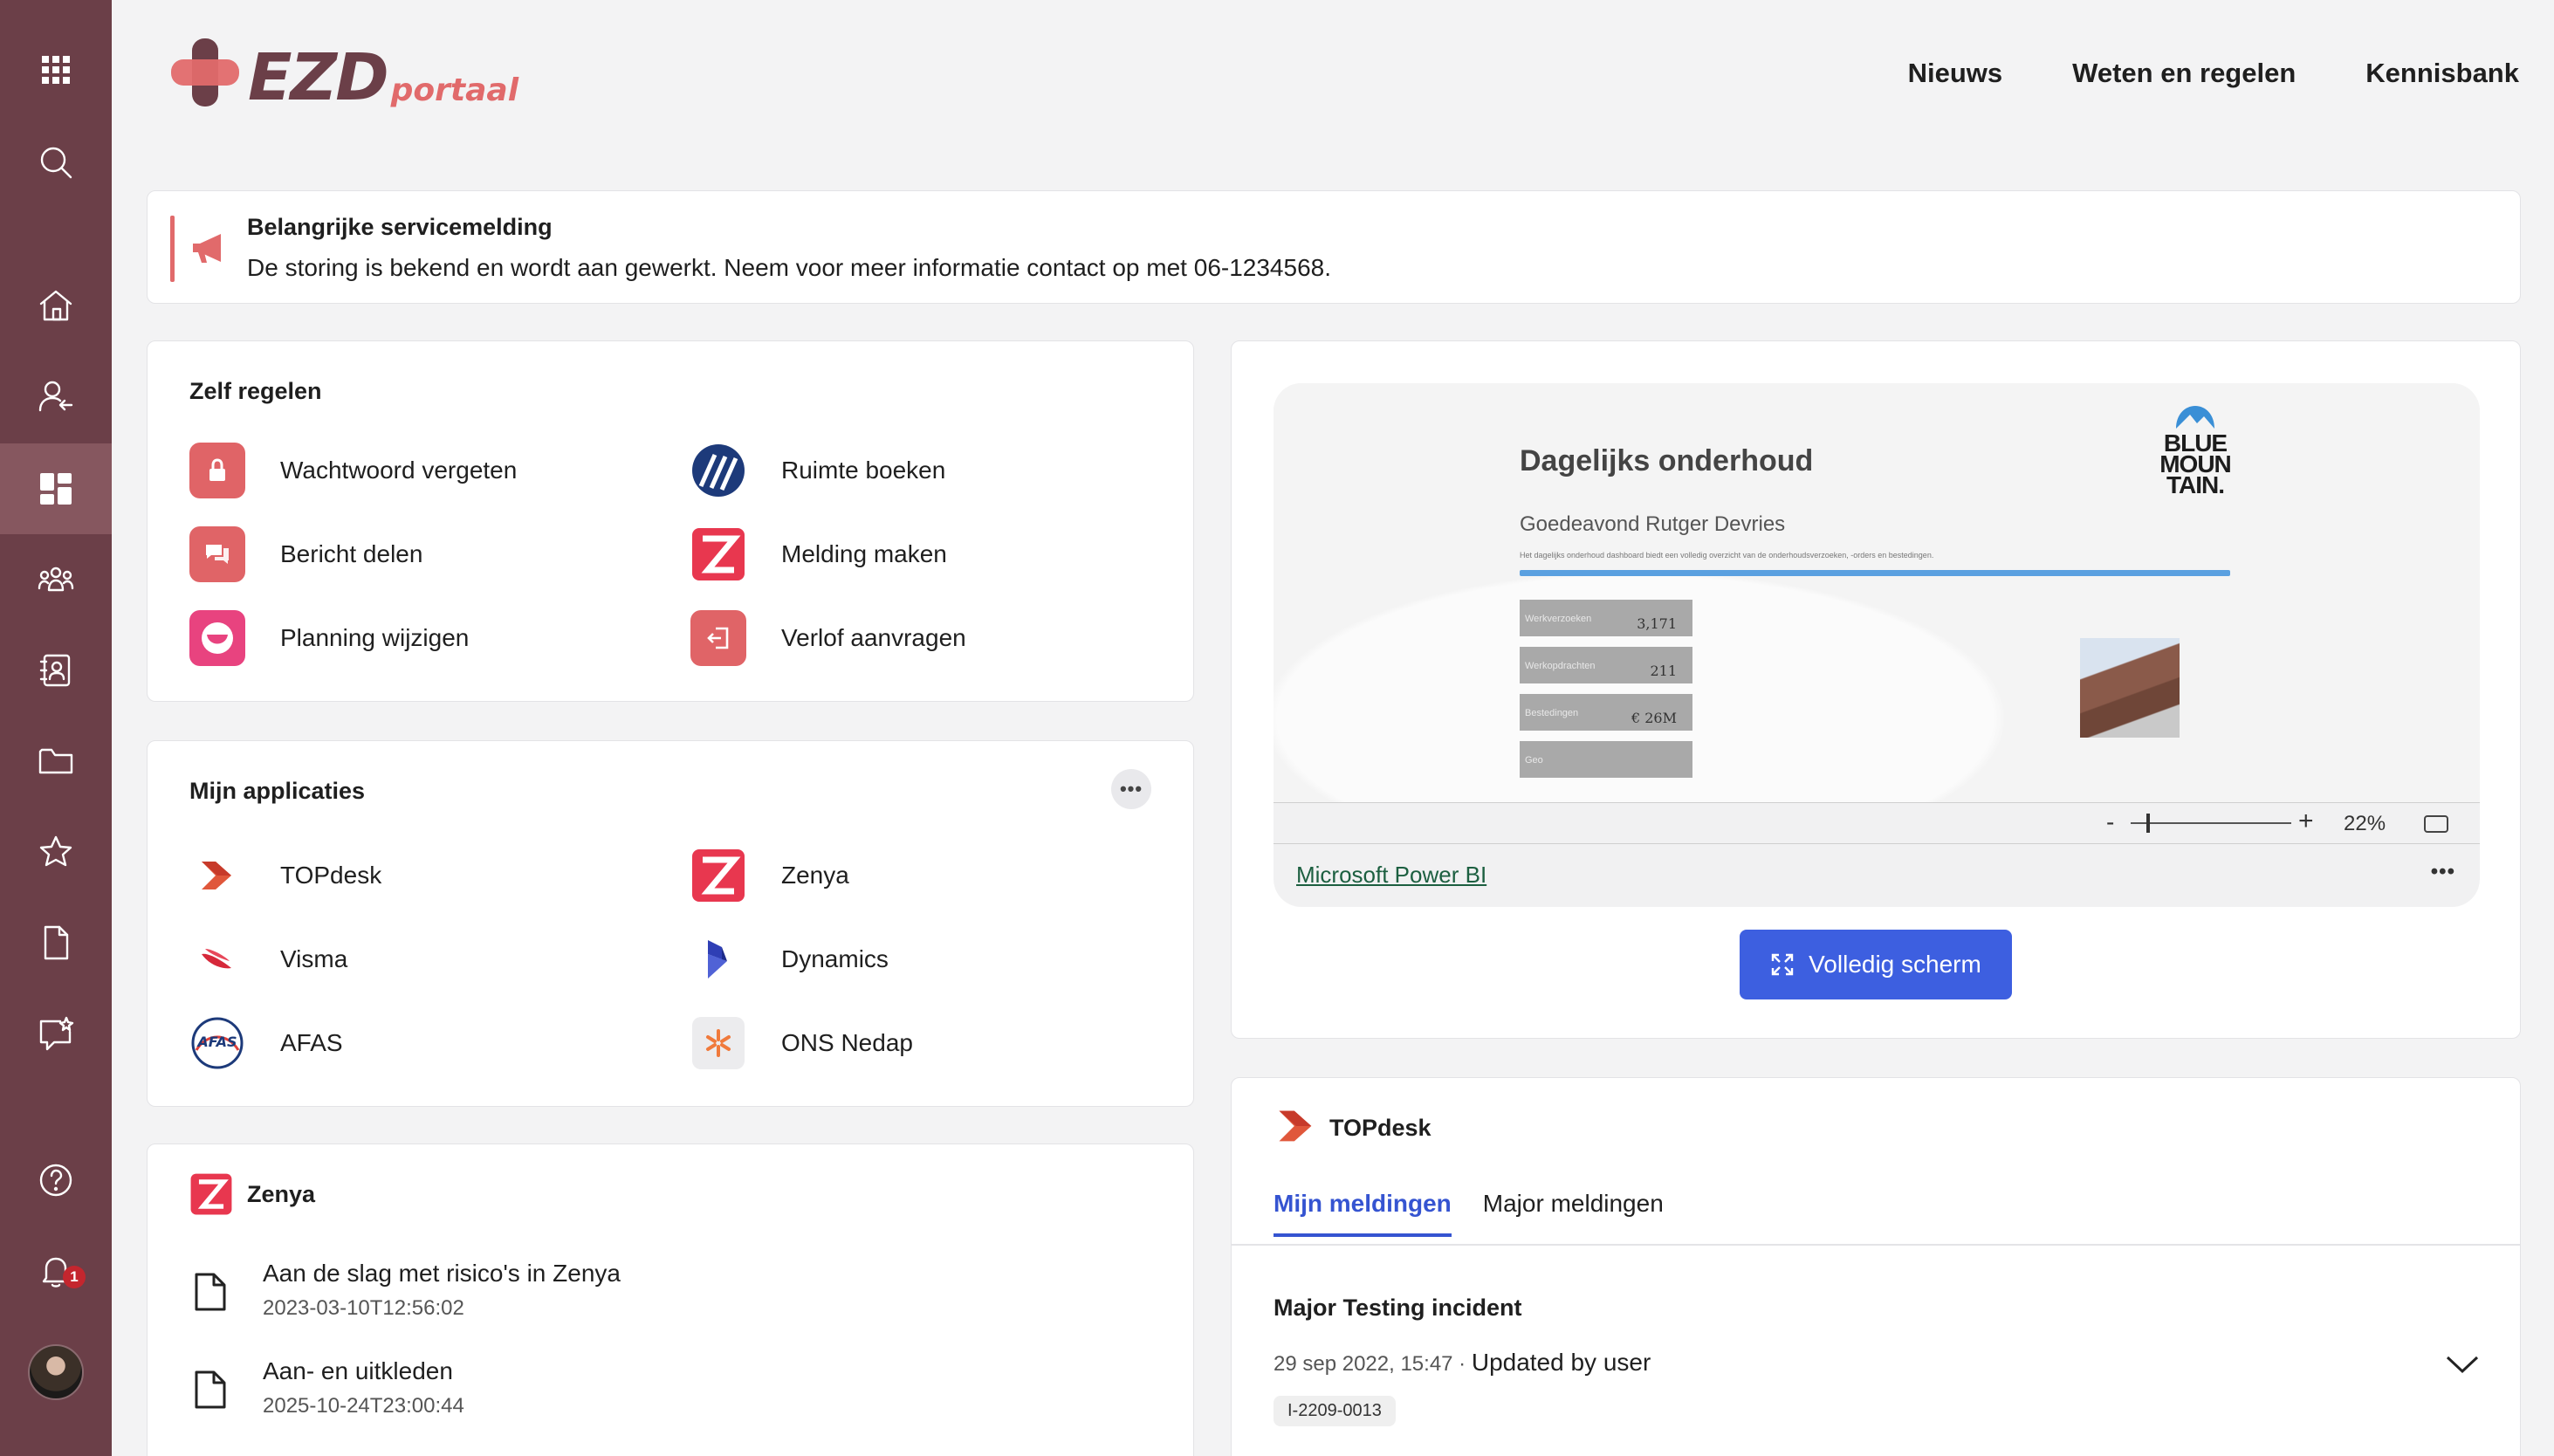  I want to click on incident-id-badge: I-2209-0013, so click(1335, 1411).